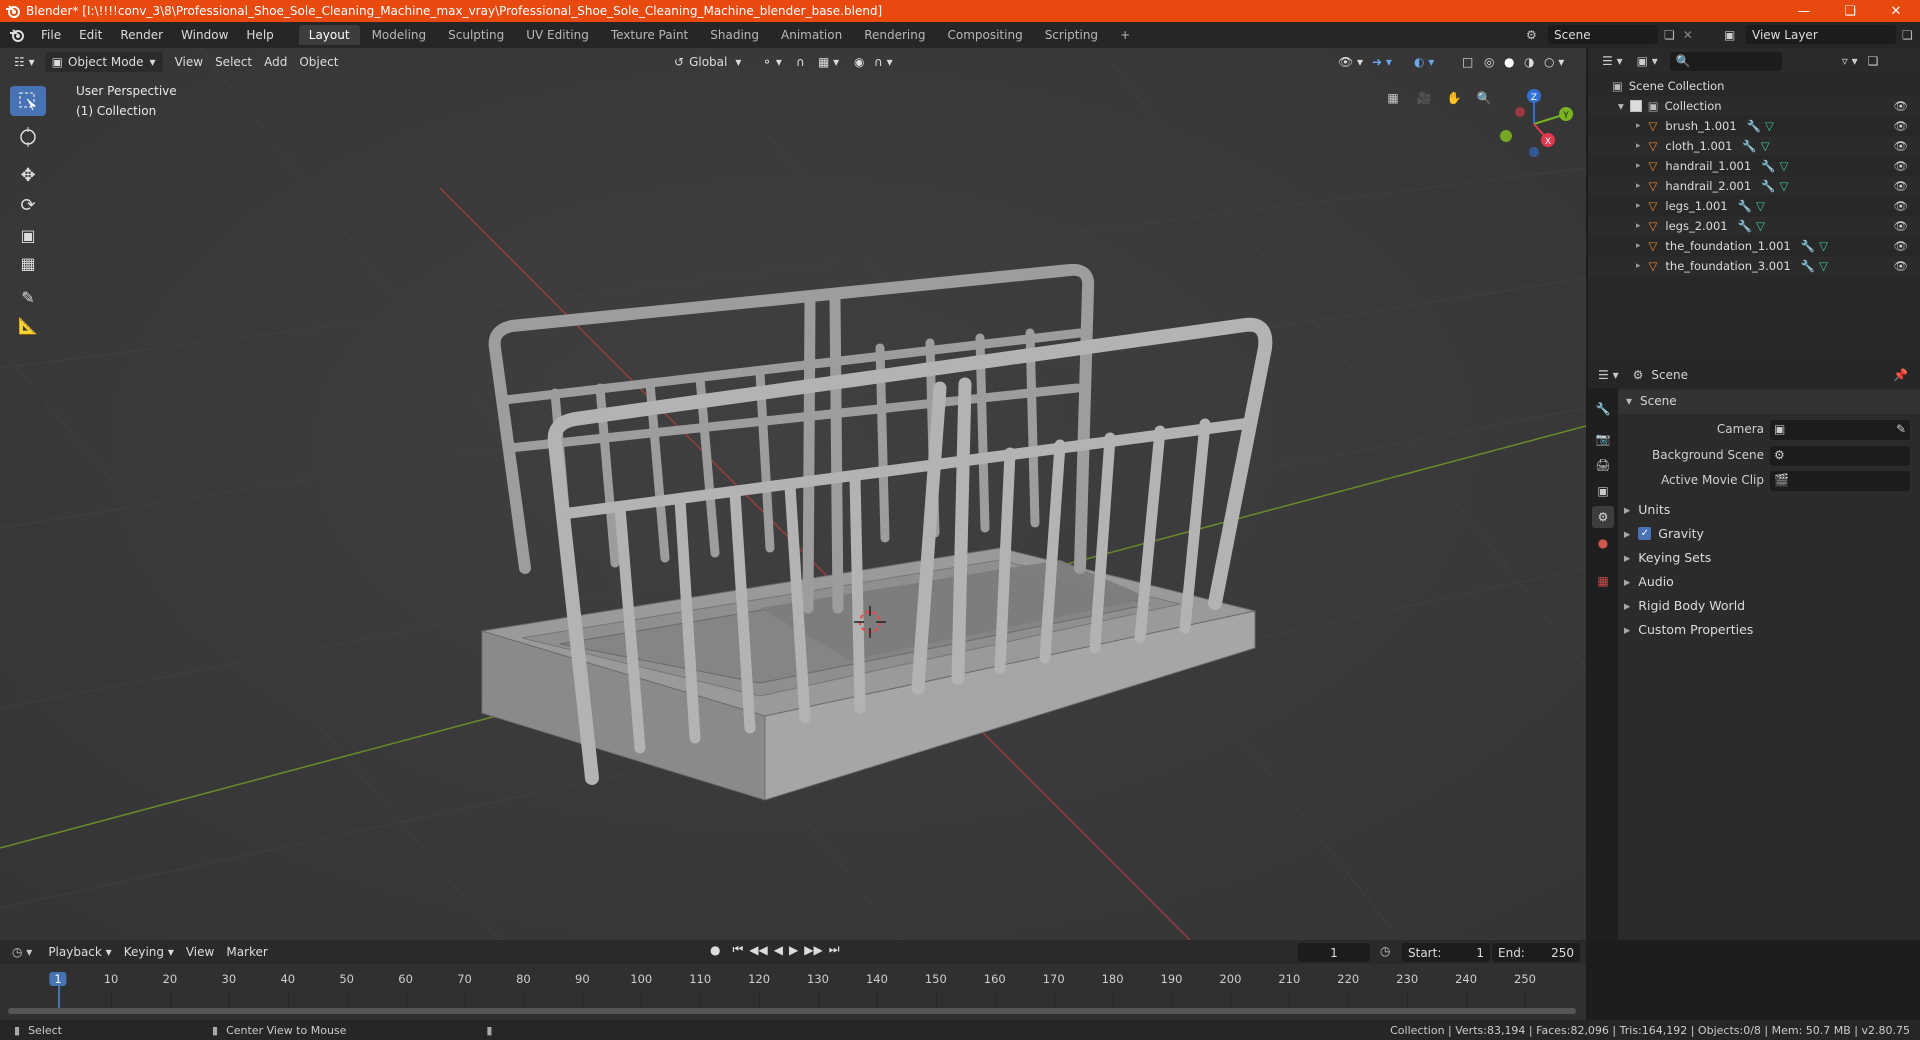 The image size is (1920, 1040). Describe the element at coordinates (1537, 35) in the screenshot. I see `scene-selector-icon: ⚙` at that location.